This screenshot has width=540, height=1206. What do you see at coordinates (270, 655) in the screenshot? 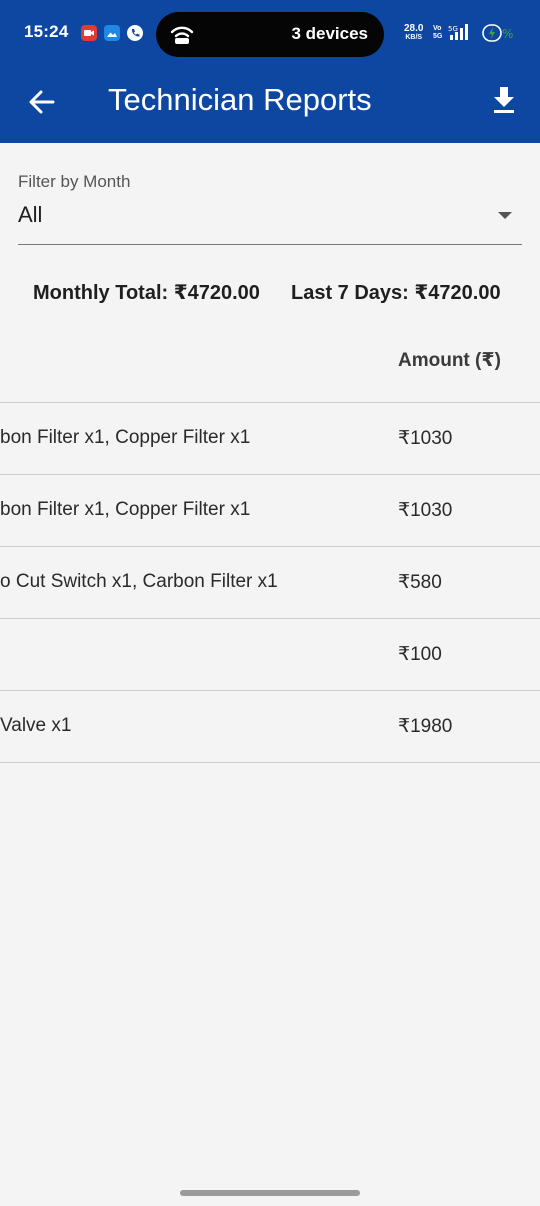
I see `table-row: ₹100` at bounding box center [270, 655].